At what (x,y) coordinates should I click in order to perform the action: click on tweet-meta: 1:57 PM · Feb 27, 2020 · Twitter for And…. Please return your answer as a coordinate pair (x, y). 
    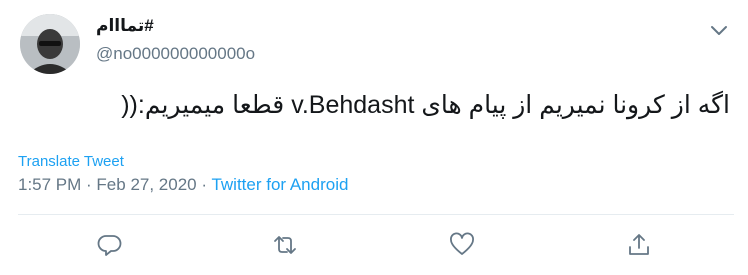
    Looking at the image, I should click on (183, 185).